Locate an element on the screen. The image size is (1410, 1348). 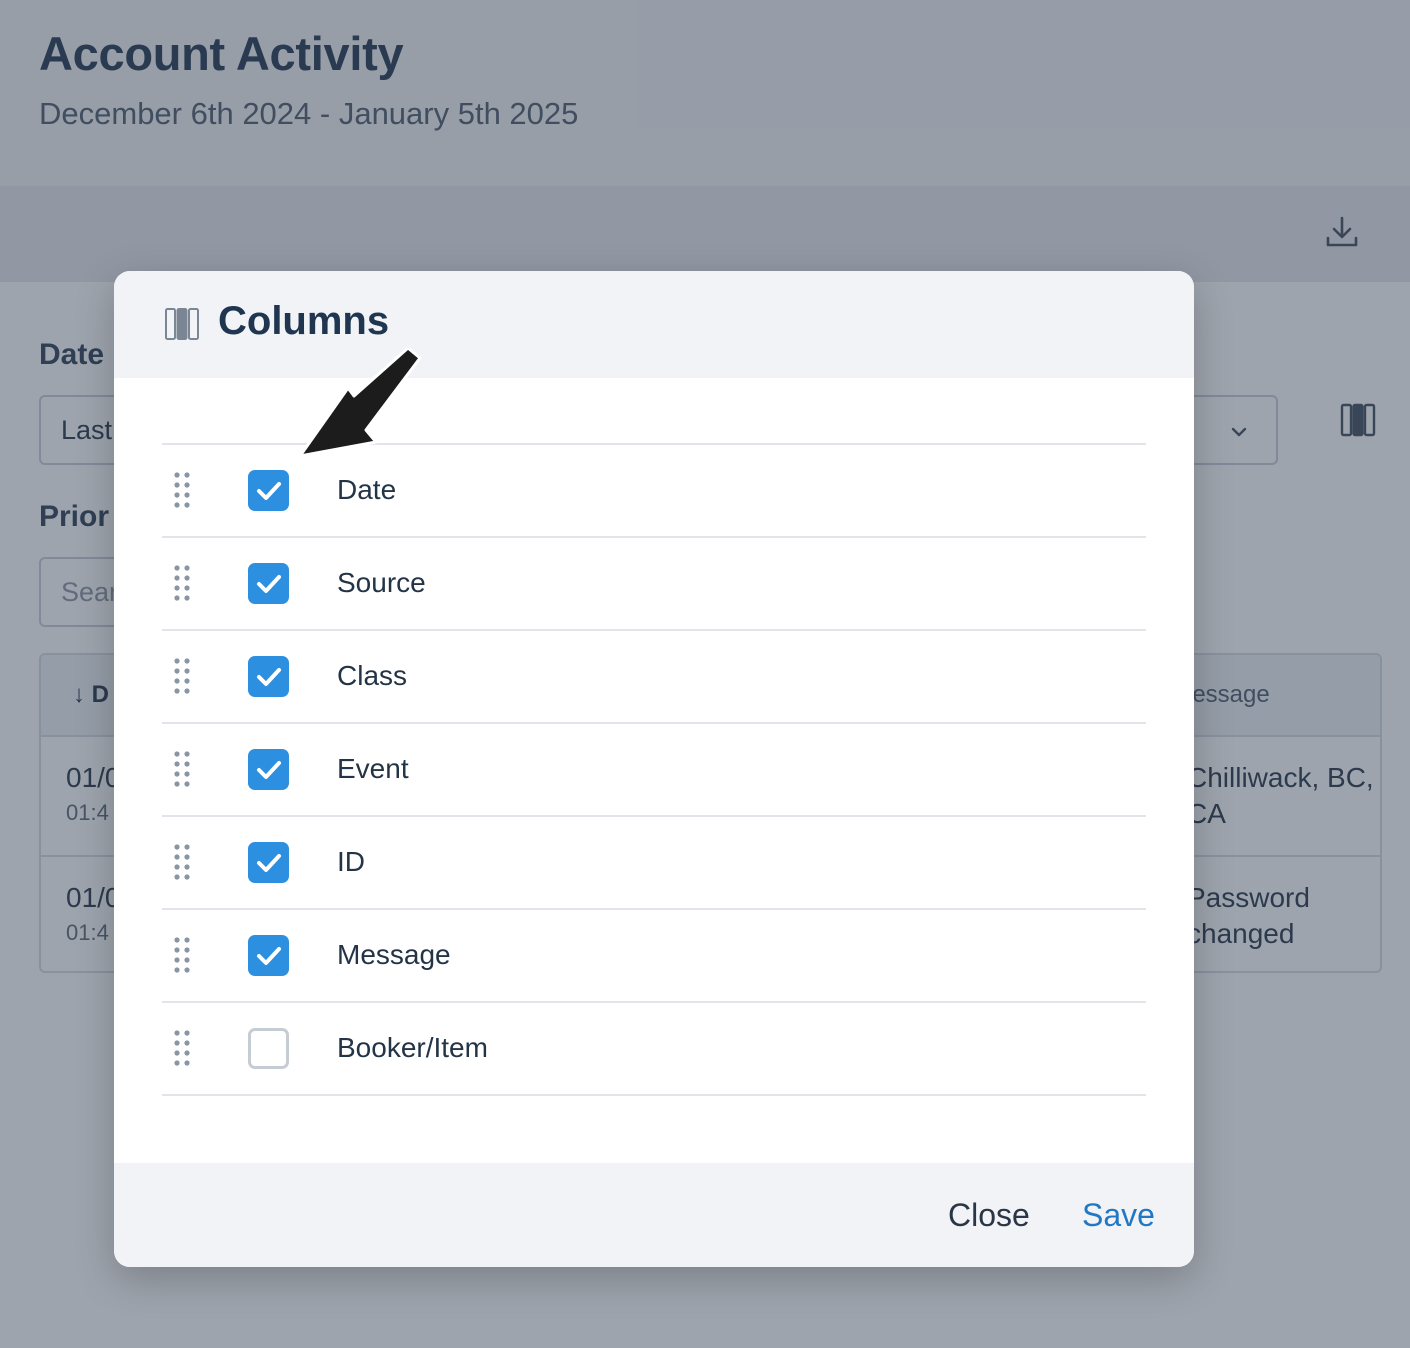
column-row-source: Source is located at coordinates (654, 584).